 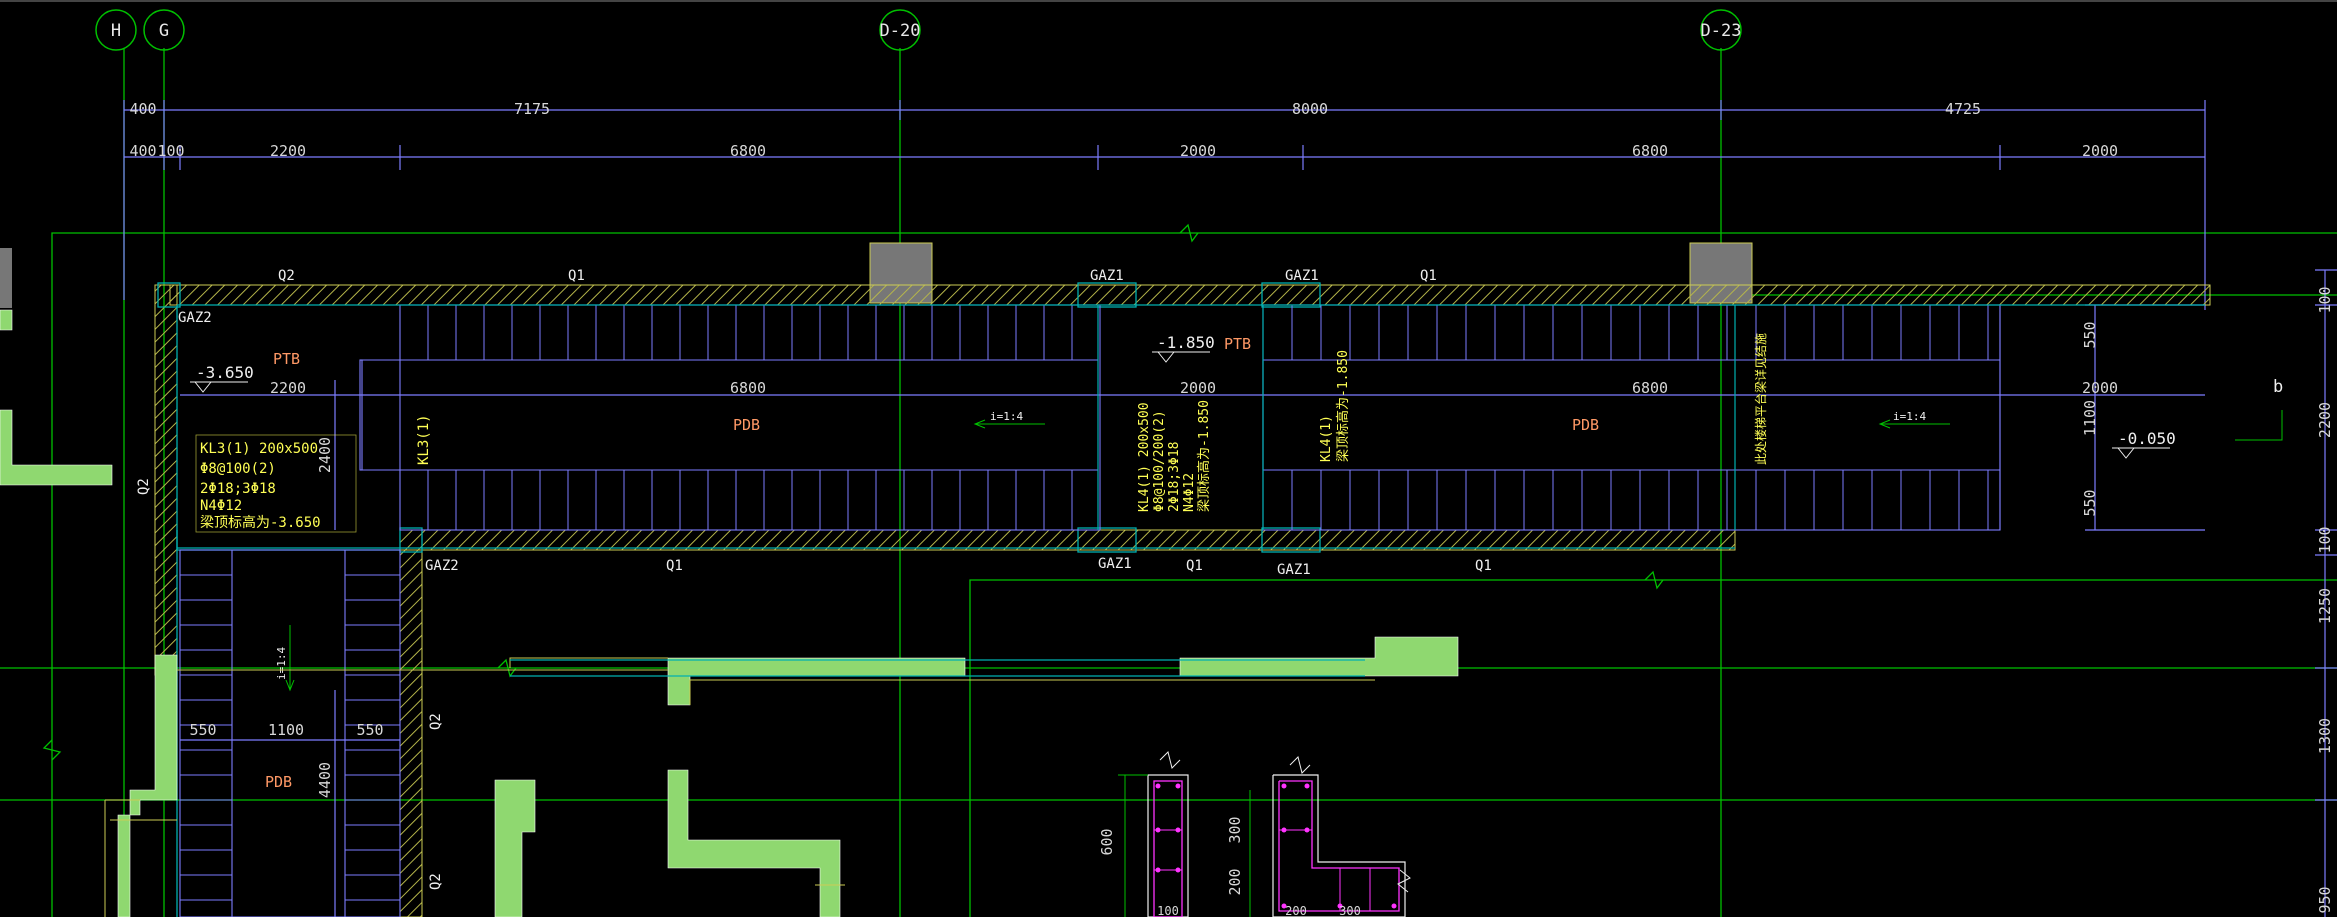 What do you see at coordinates (325, 455) in the screenshot?
I see `dim-left-2400: 2400` at bounding box center [325, 455].